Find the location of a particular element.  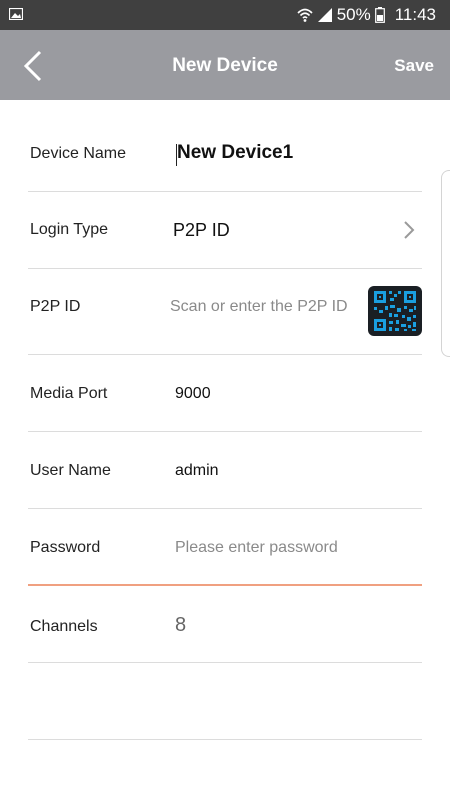

battery-icon is located at coordinates (379, 15).